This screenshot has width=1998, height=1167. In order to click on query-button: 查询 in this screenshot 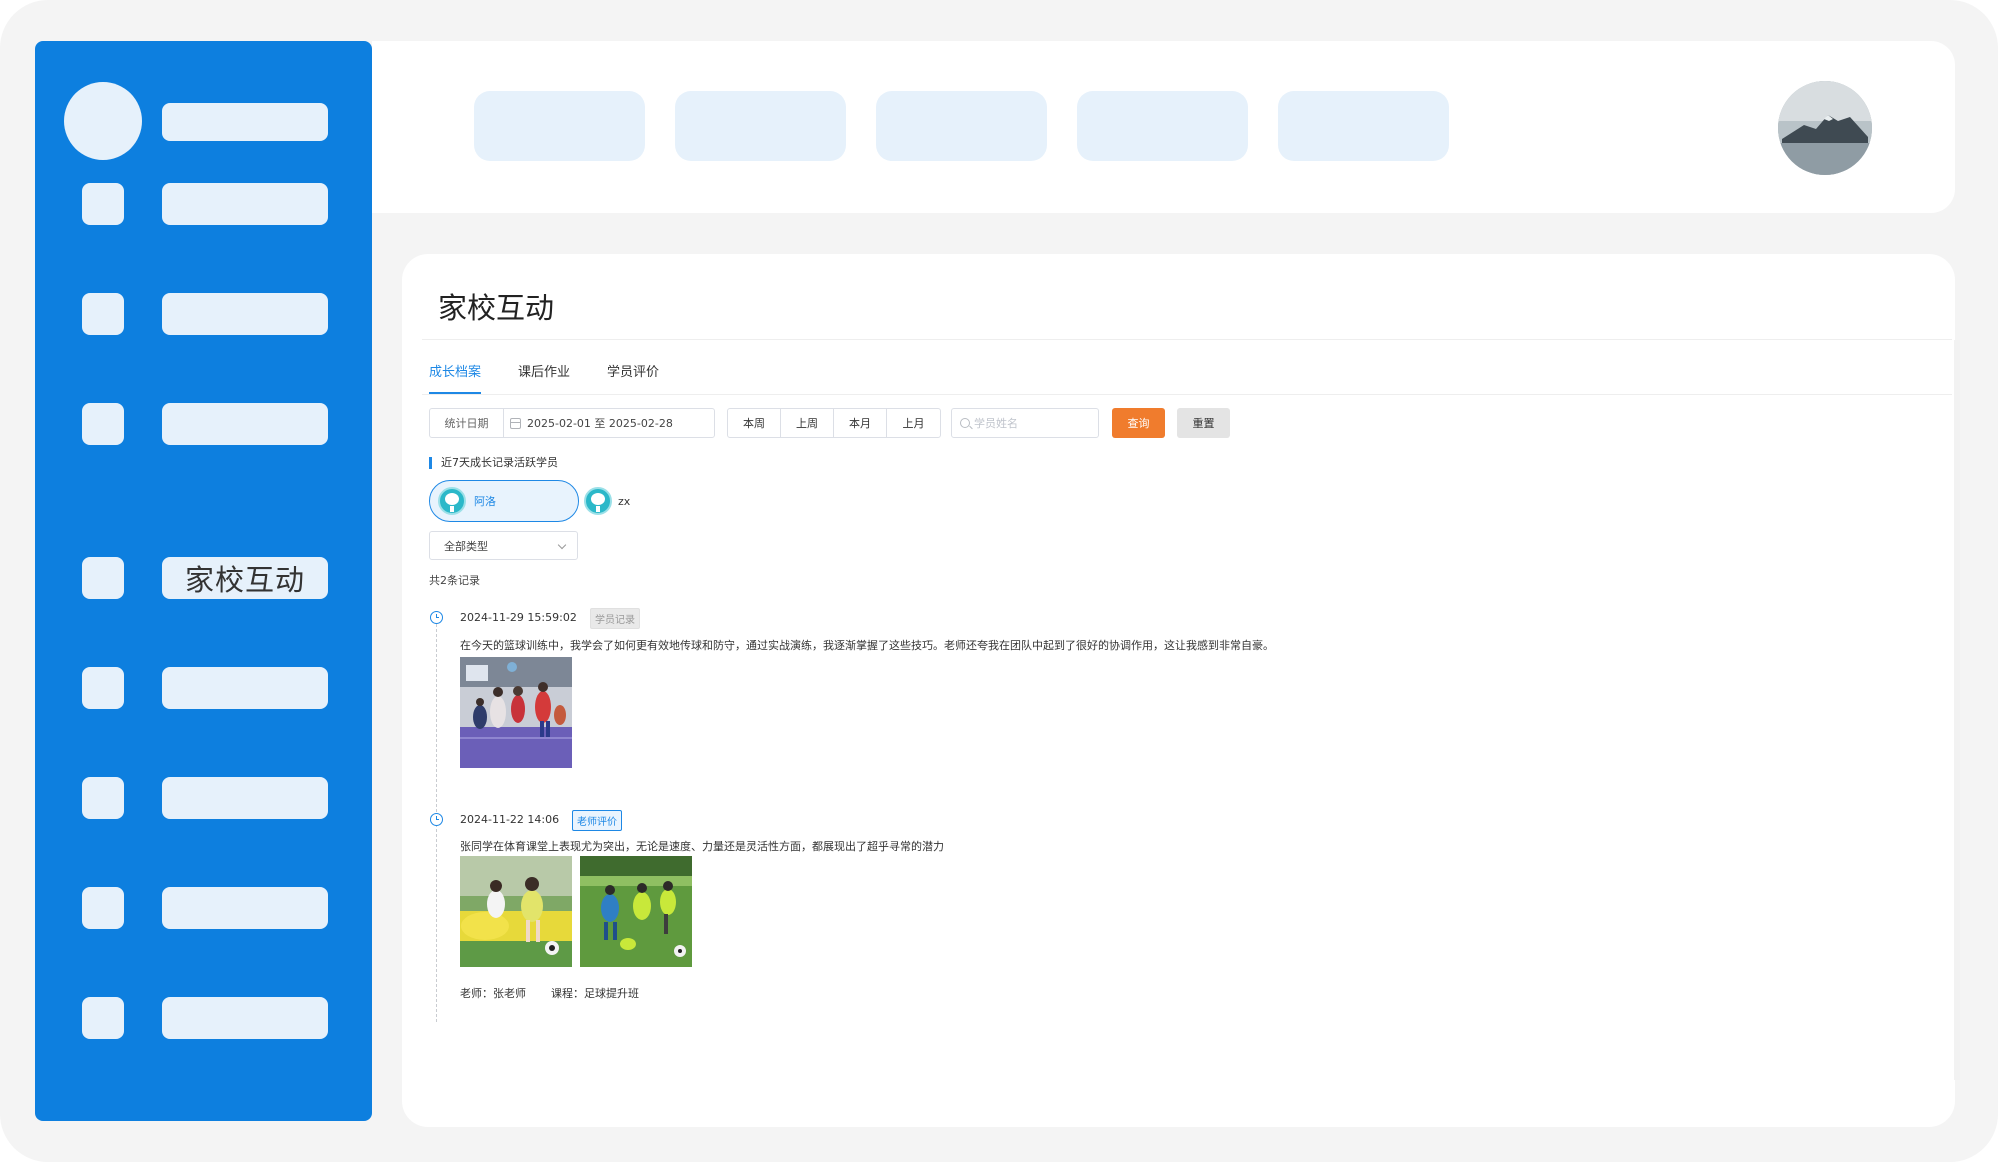, I will do `click(1138, 423)`.